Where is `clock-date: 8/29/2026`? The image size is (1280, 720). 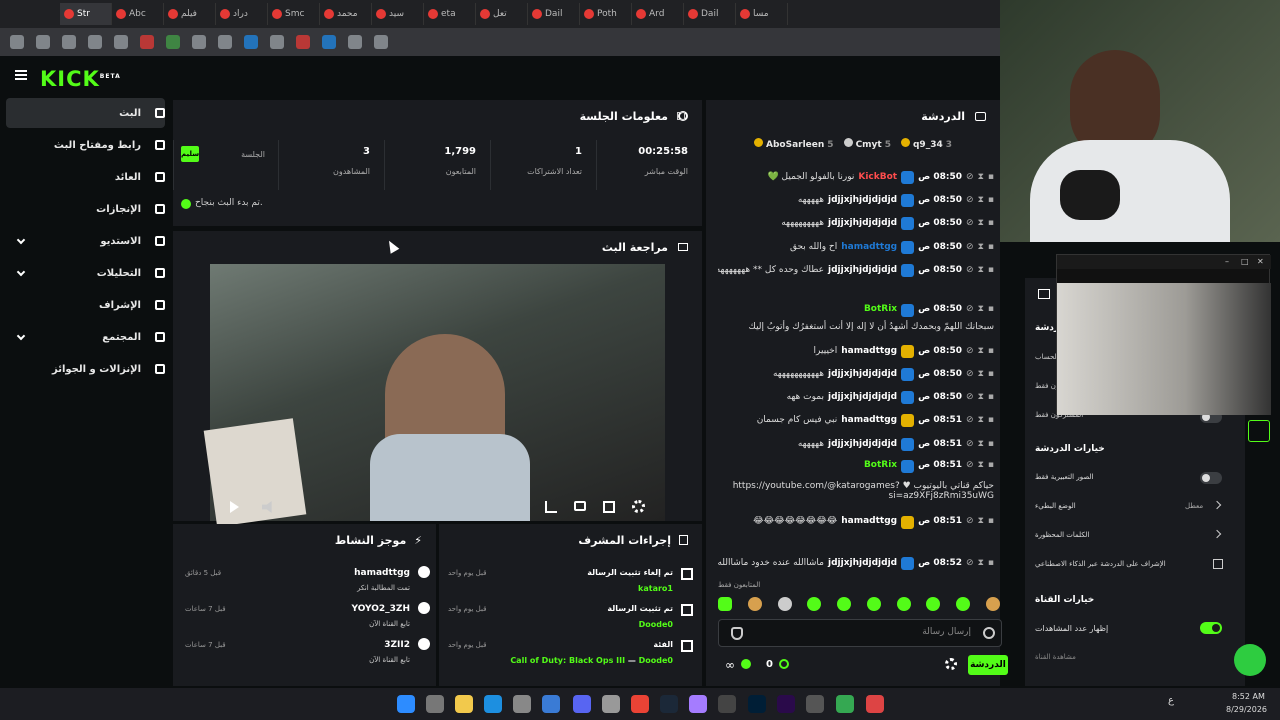
clock-date: 8/29/2026 is located at coordinates (1246, 709).